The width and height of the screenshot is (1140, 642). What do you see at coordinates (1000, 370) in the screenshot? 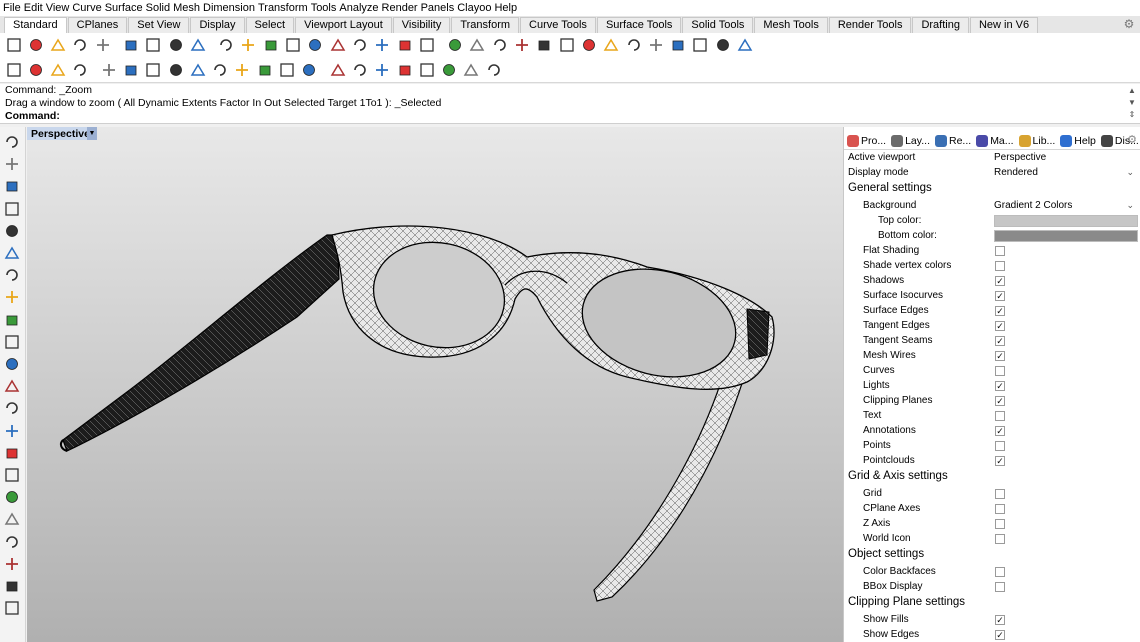
I see `checkbox-curves` at bounding box center [1000, 370].